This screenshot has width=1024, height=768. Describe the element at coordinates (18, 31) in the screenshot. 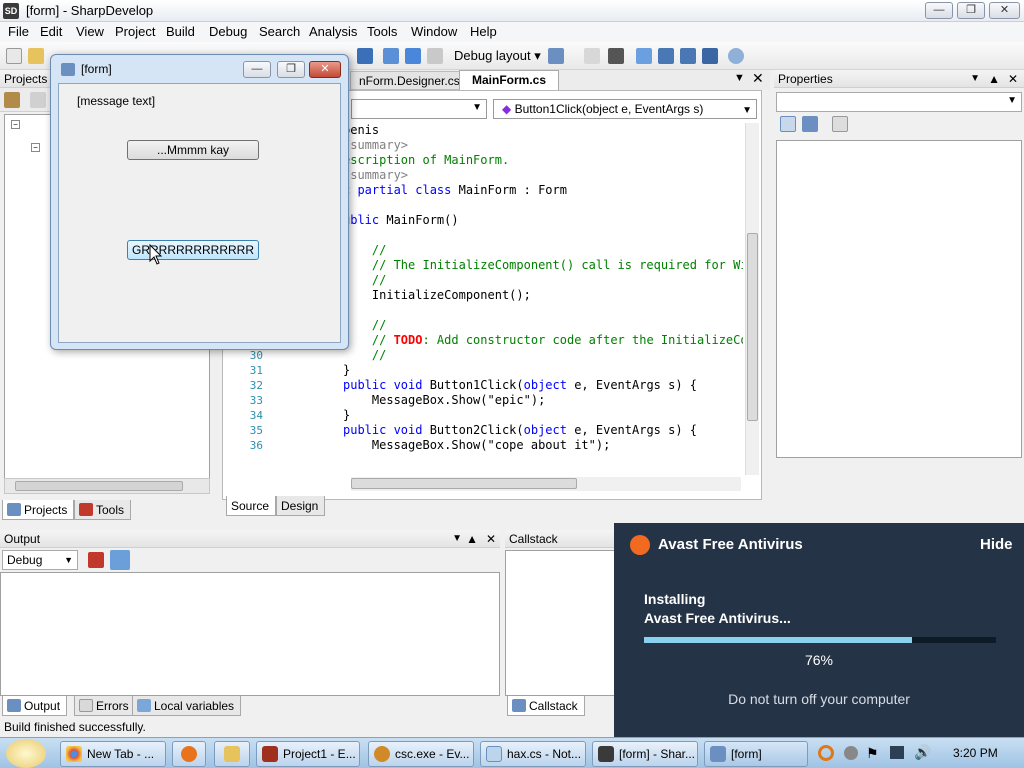

I see `menu-file: File` at that location.